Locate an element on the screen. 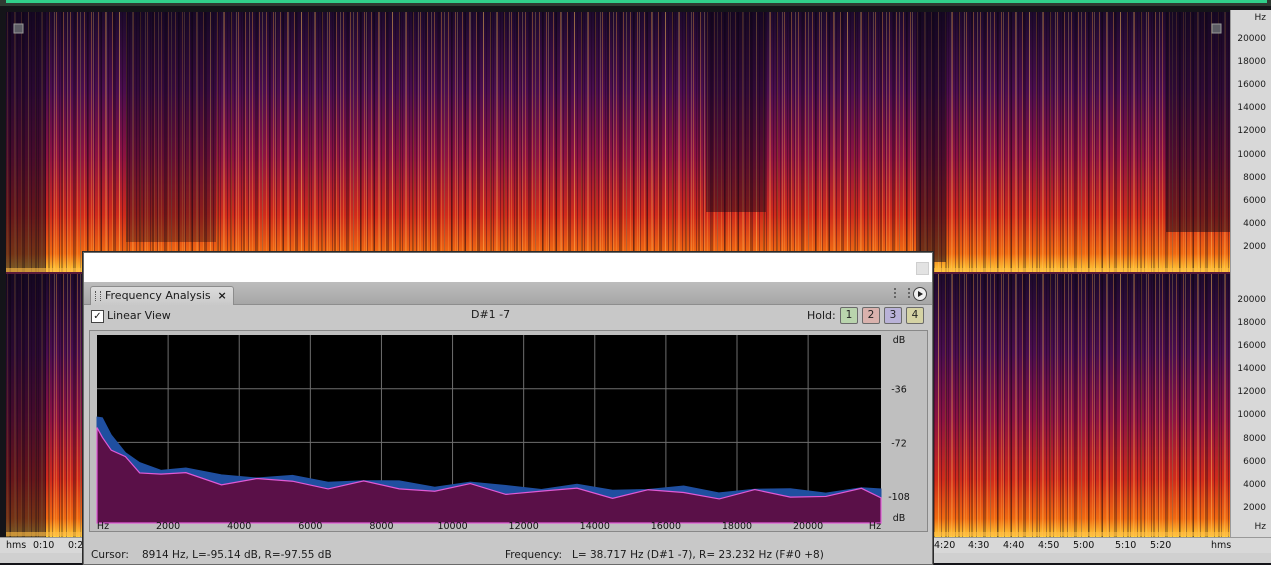 The image size is (1271, 565). time-unit-right: hms is located at coordinates (1221, 545).